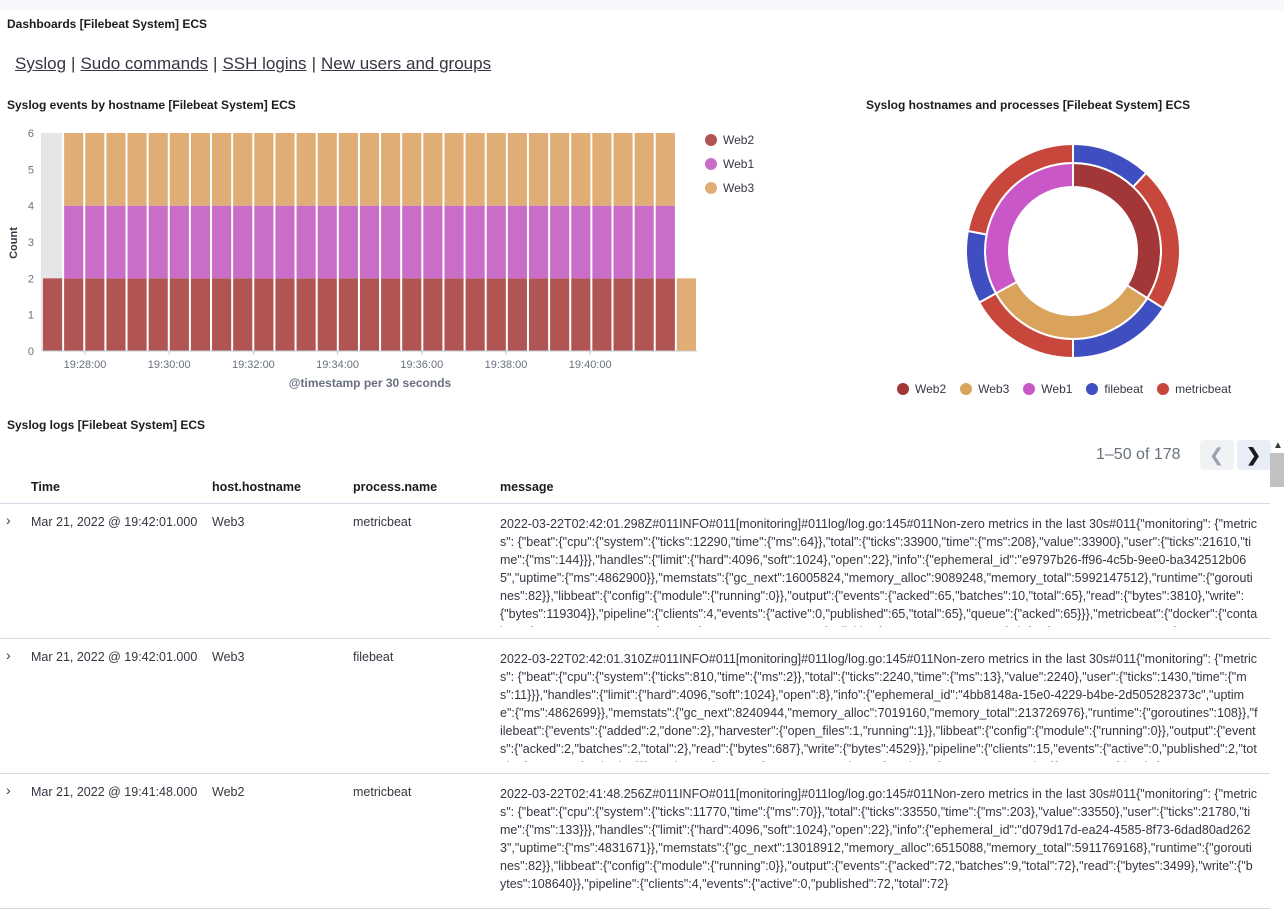 This screenshot has width=1284, height=909. What do you see at coordinates (1277, 656) in the screenshot?
I see `vertical-scrollbar: ▲` at bounding box center [1277, 656].